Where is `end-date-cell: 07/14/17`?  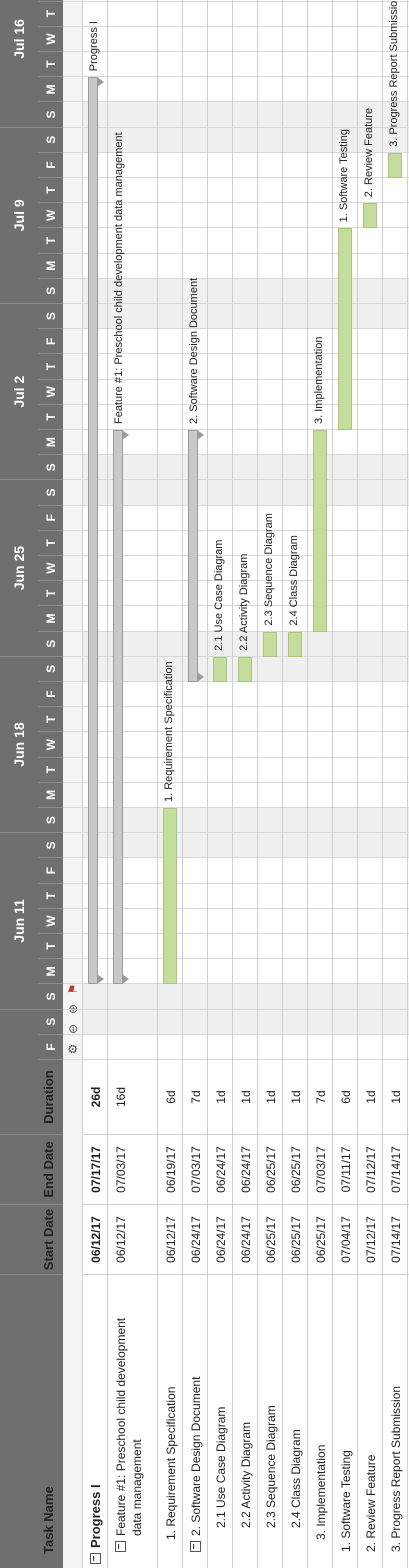
end-date-cell: 07/14/17 is located at coordinates (395, 1170).